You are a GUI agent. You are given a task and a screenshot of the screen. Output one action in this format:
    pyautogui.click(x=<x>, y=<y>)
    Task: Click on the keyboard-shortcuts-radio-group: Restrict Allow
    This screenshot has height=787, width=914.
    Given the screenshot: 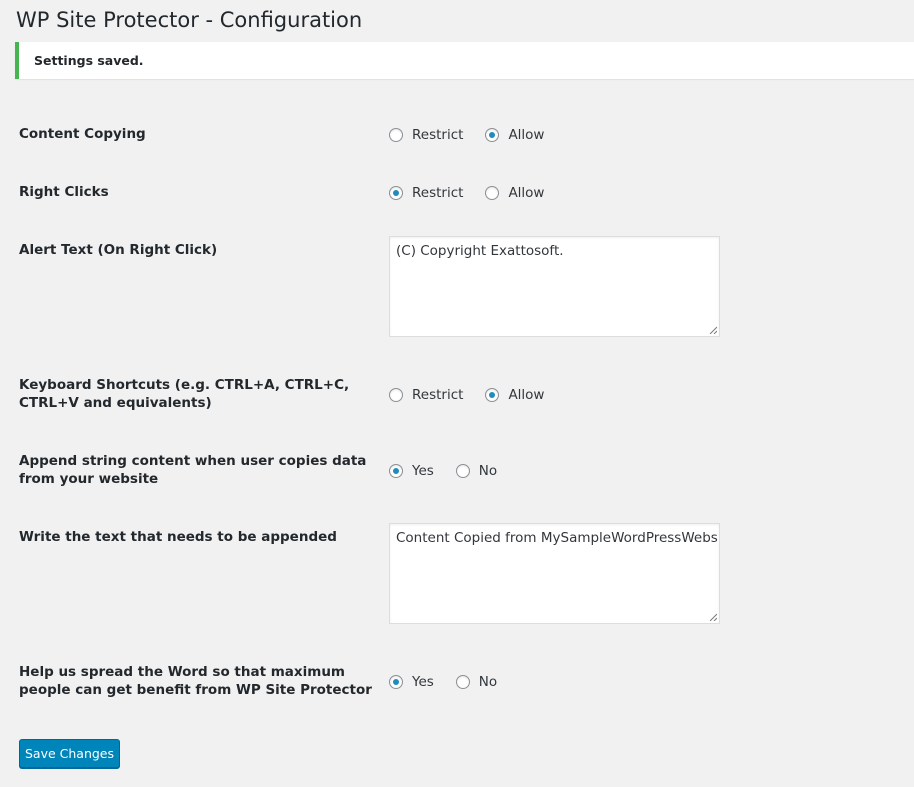 What is the action you would take?
    pyautogui.click(x=477, y=395)
    